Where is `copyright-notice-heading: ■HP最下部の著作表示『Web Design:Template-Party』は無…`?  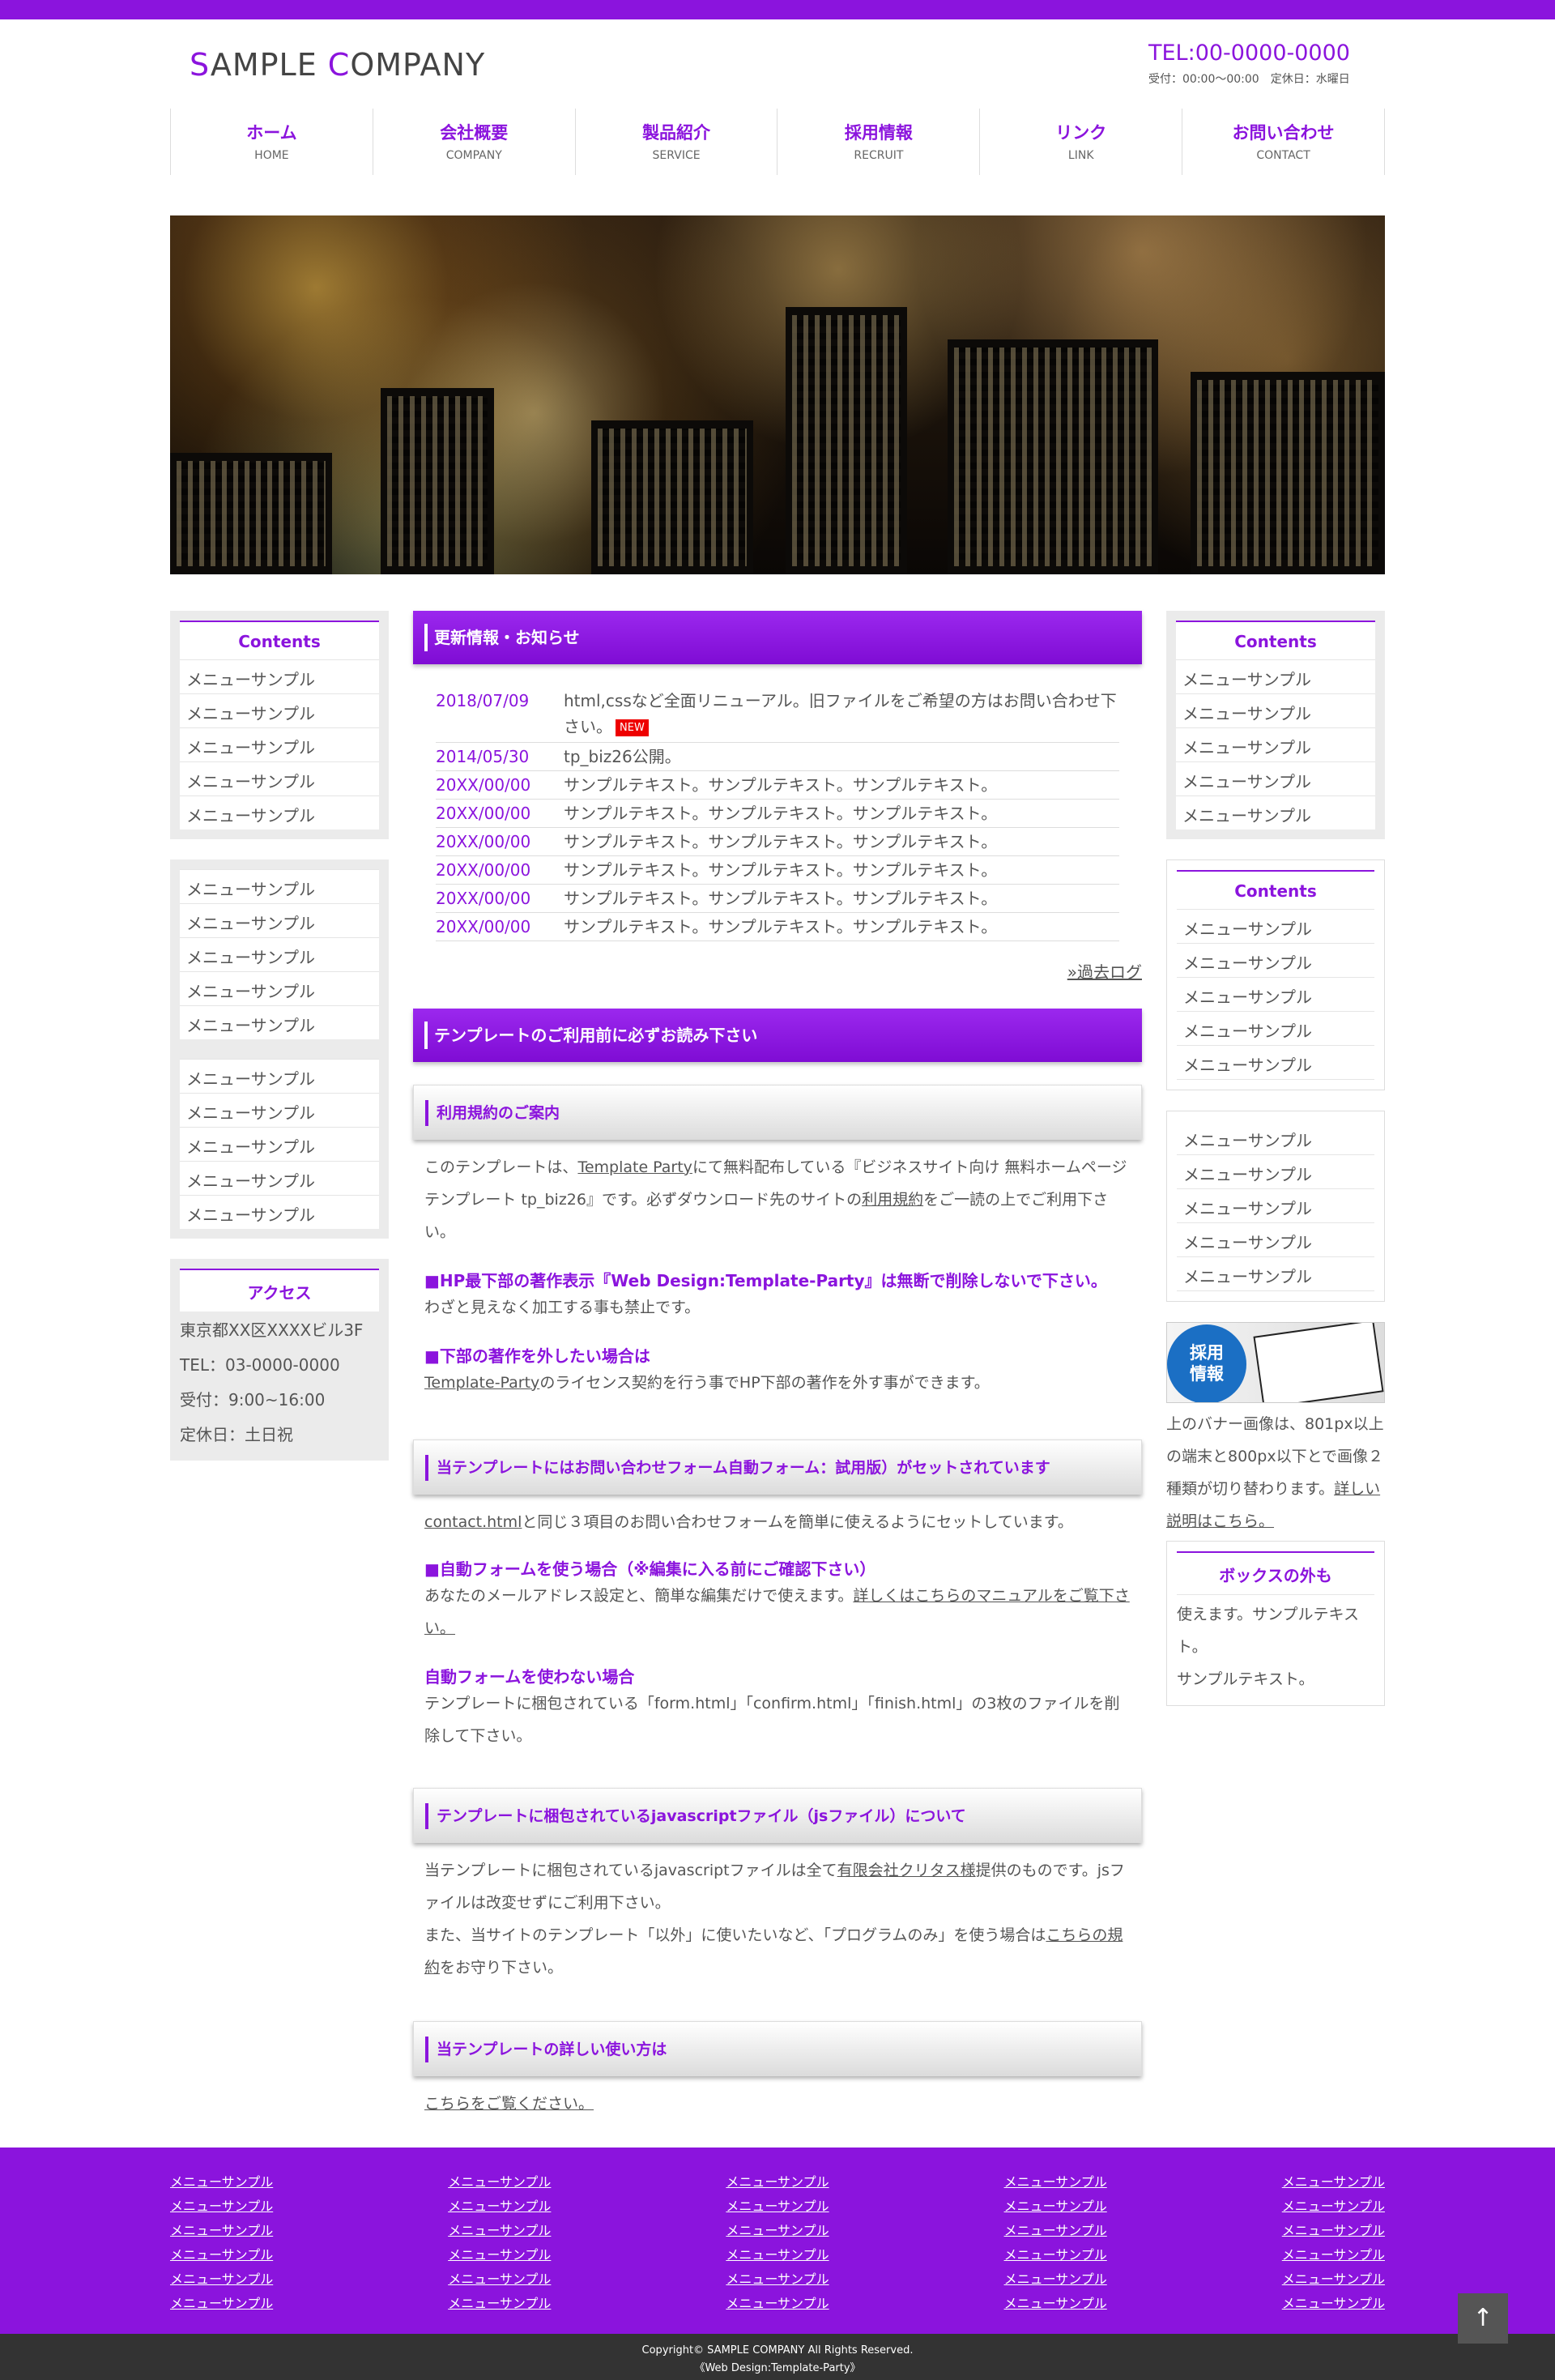
copyright-notice-heading: ■HP最下部の著作表示『Web Design:Template-Party』は無… is located at coordinates (766, 1280).